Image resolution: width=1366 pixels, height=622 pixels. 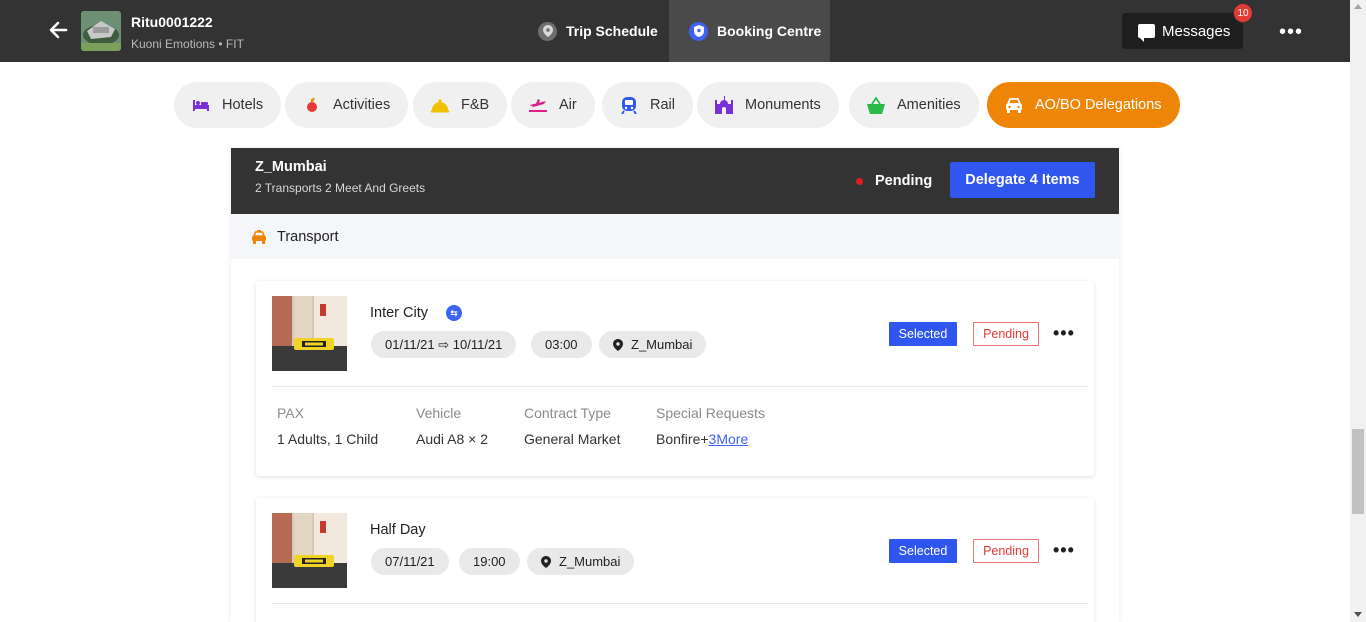 What do you see at coordinates (454, 313) in the screenshot?
I see `info-icon: ⇆` at bounding box center [454, 313].